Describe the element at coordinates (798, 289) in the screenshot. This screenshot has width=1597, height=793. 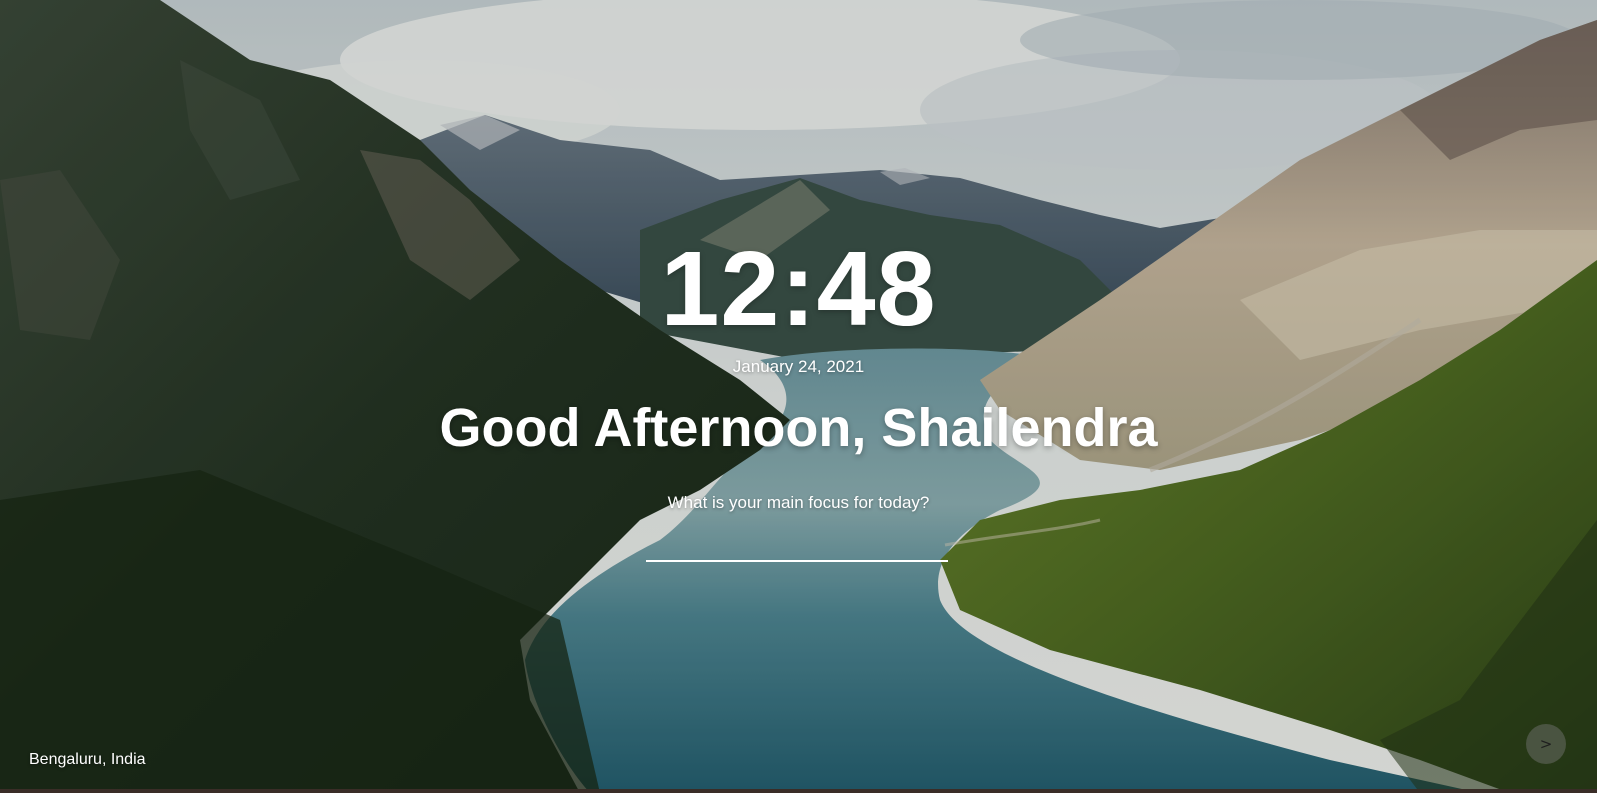
I see `clock-time: 12:48` at that location.